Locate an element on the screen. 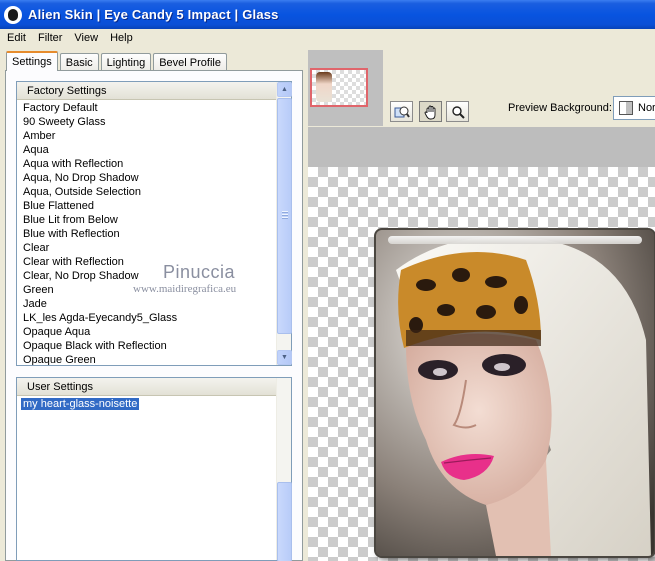 This screenshot has width=655, height=561. tab-bevel-profile: Bevel Profile is located at coordinates (190, 62).